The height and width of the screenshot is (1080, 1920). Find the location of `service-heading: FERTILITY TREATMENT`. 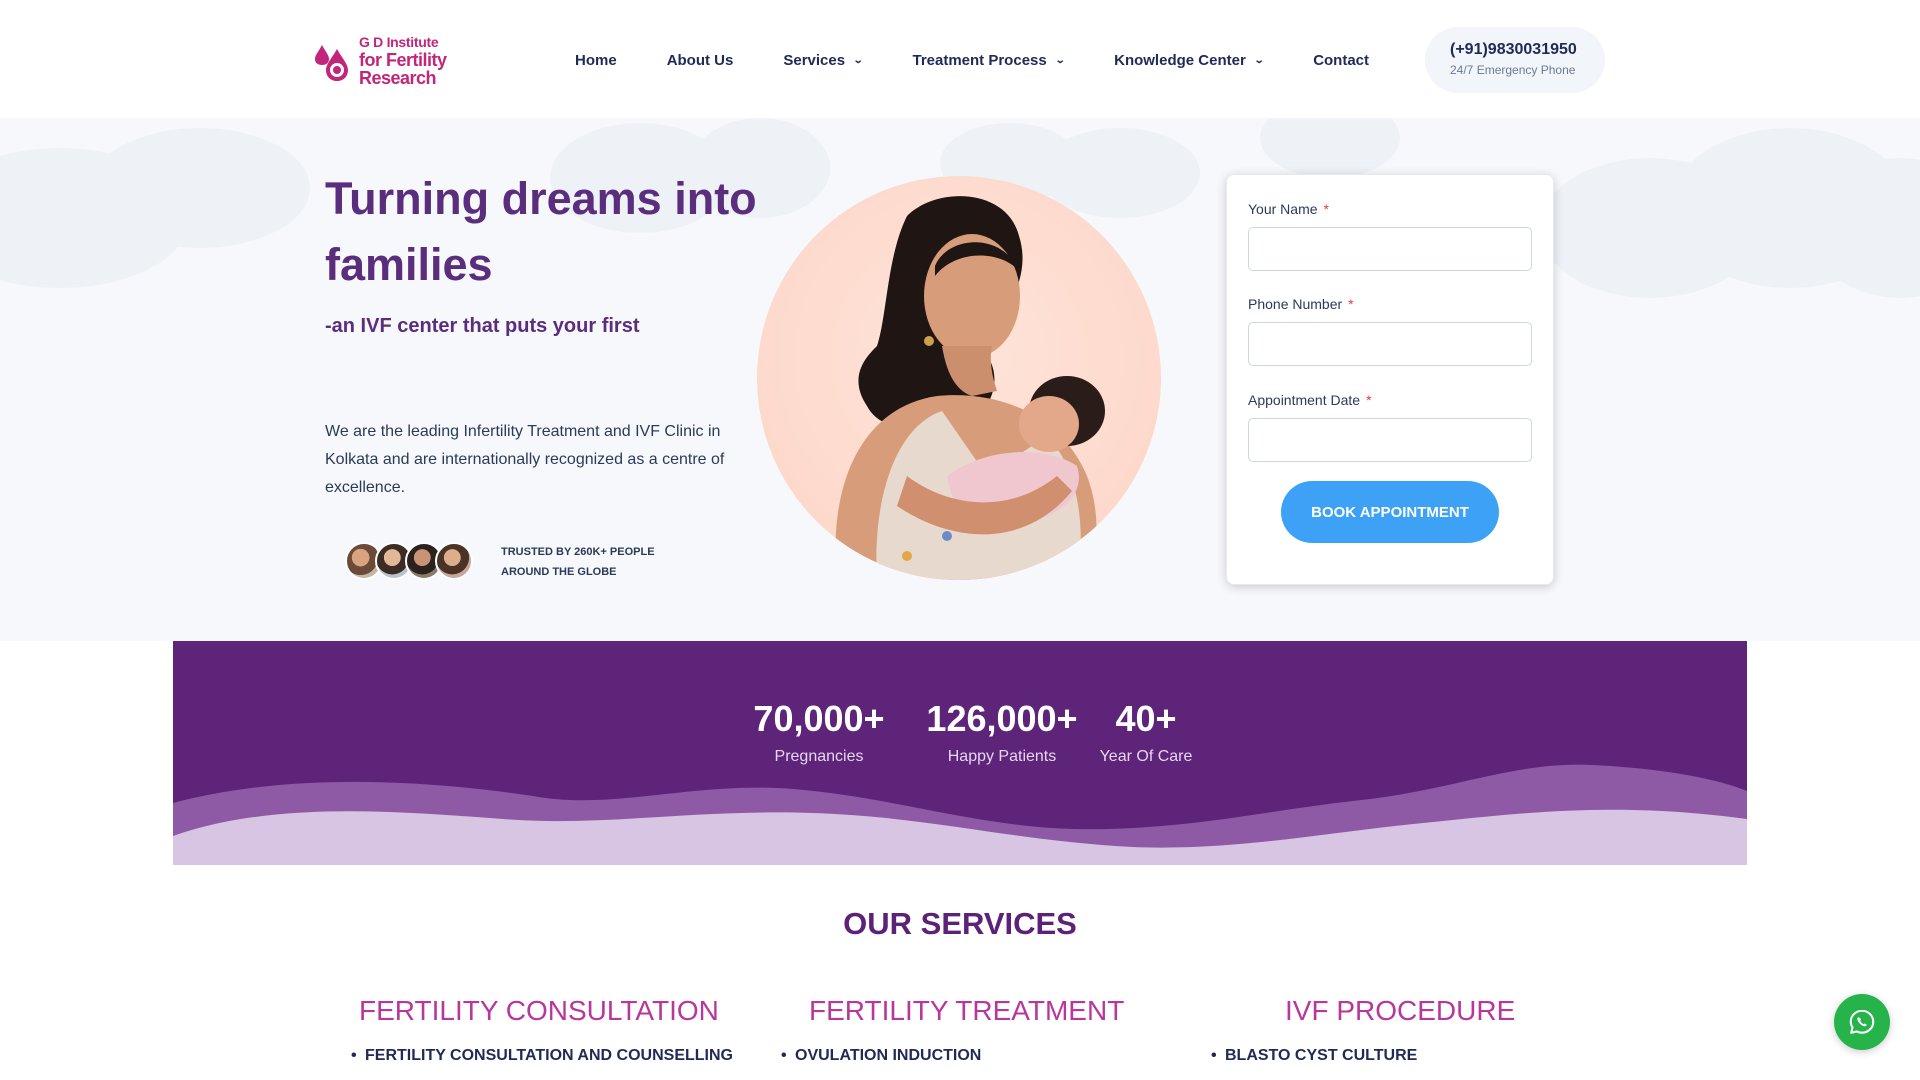

service-heading: FERTILITY TREATMENT is located at coordinates (967, 1010).